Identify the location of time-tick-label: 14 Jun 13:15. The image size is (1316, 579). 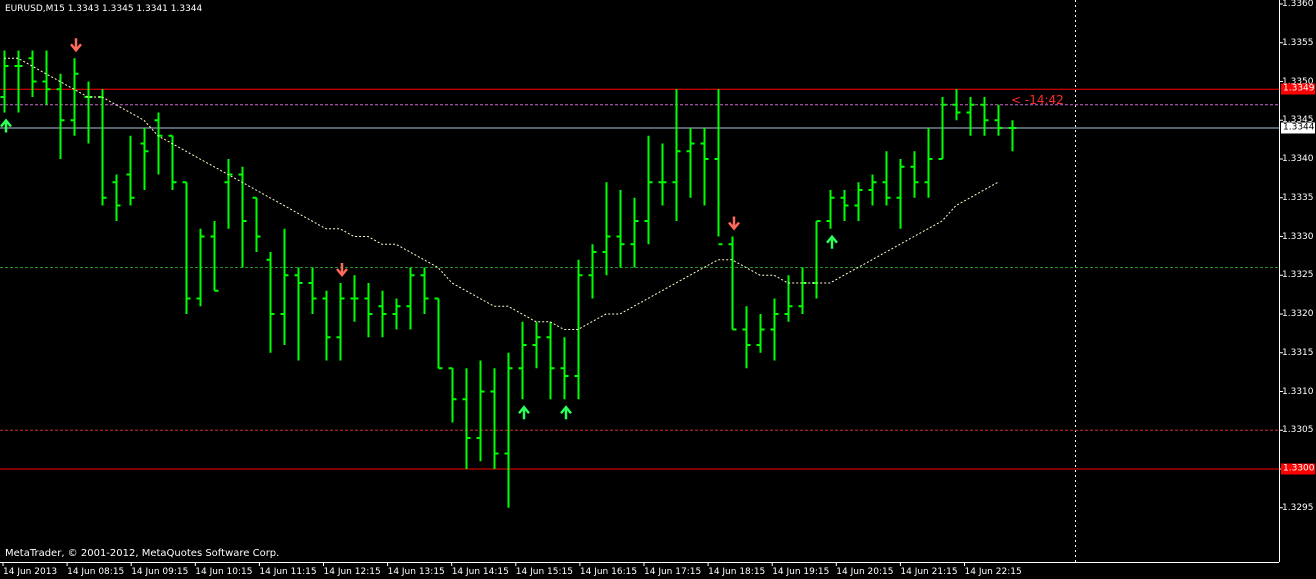
(416, 572).